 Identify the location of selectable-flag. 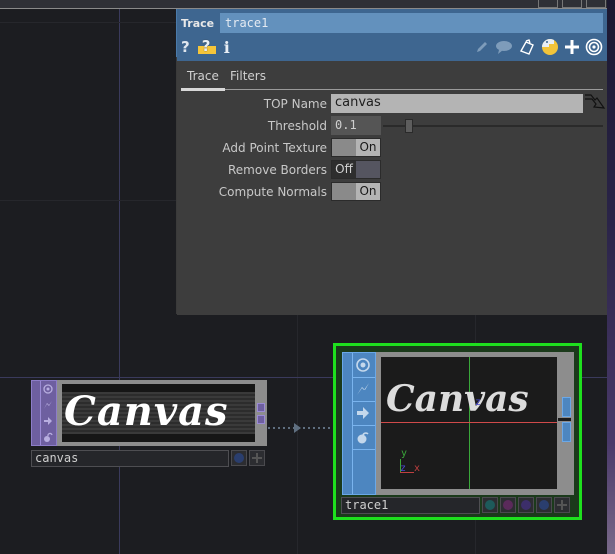
(544, 505).